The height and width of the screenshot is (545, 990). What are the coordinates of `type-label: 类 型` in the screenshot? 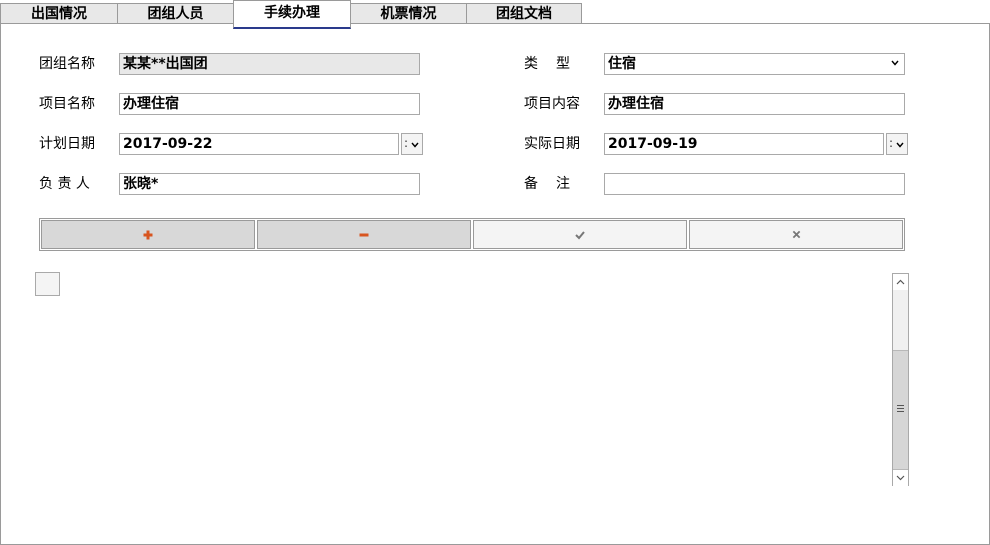 It's located at (548, 64).